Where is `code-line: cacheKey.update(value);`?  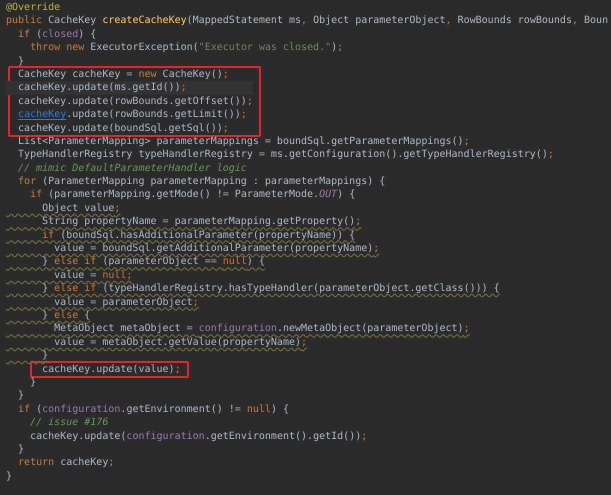
code-line: cacheKey.update(value); is located at coordinates (111, 369).